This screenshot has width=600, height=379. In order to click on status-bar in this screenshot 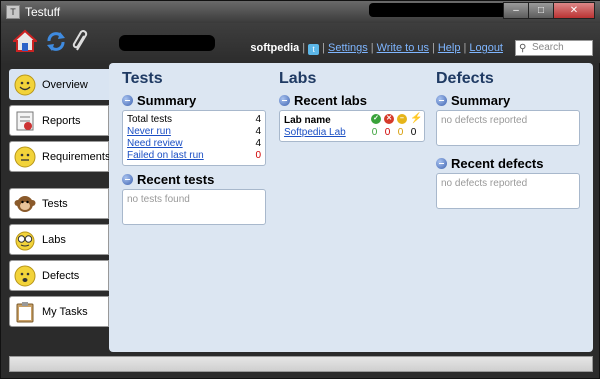, I will do `click(301, 364)`.